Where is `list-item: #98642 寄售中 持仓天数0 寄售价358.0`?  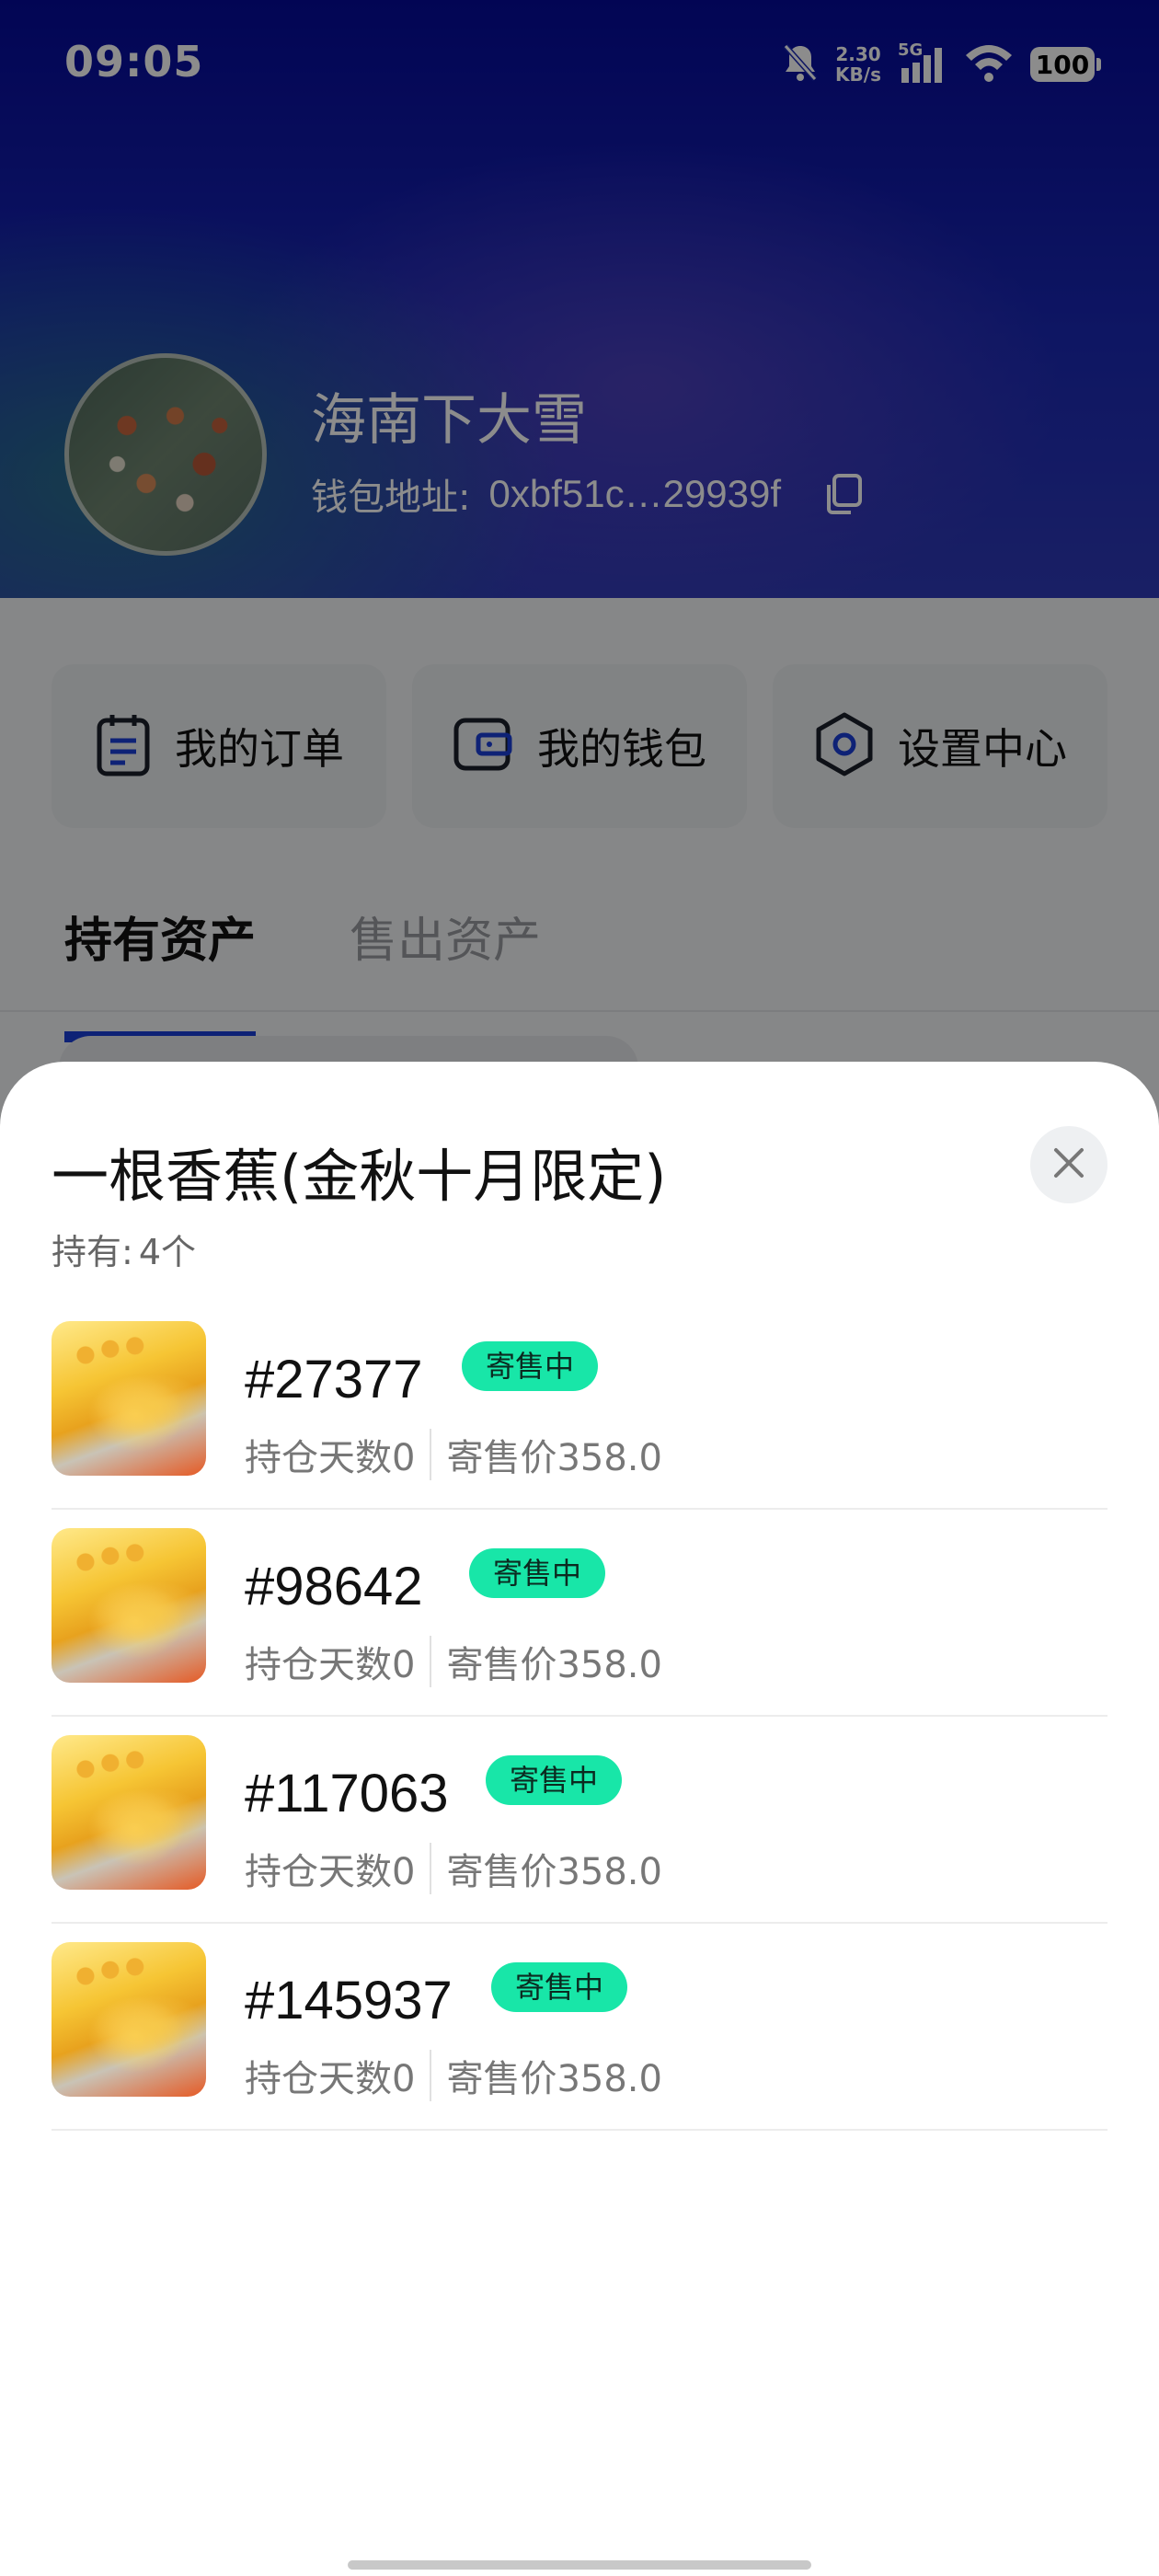 list-item: #98642 寄售中 持仓天数0 寄售价358.0 is located at coordinates (579, 1613).